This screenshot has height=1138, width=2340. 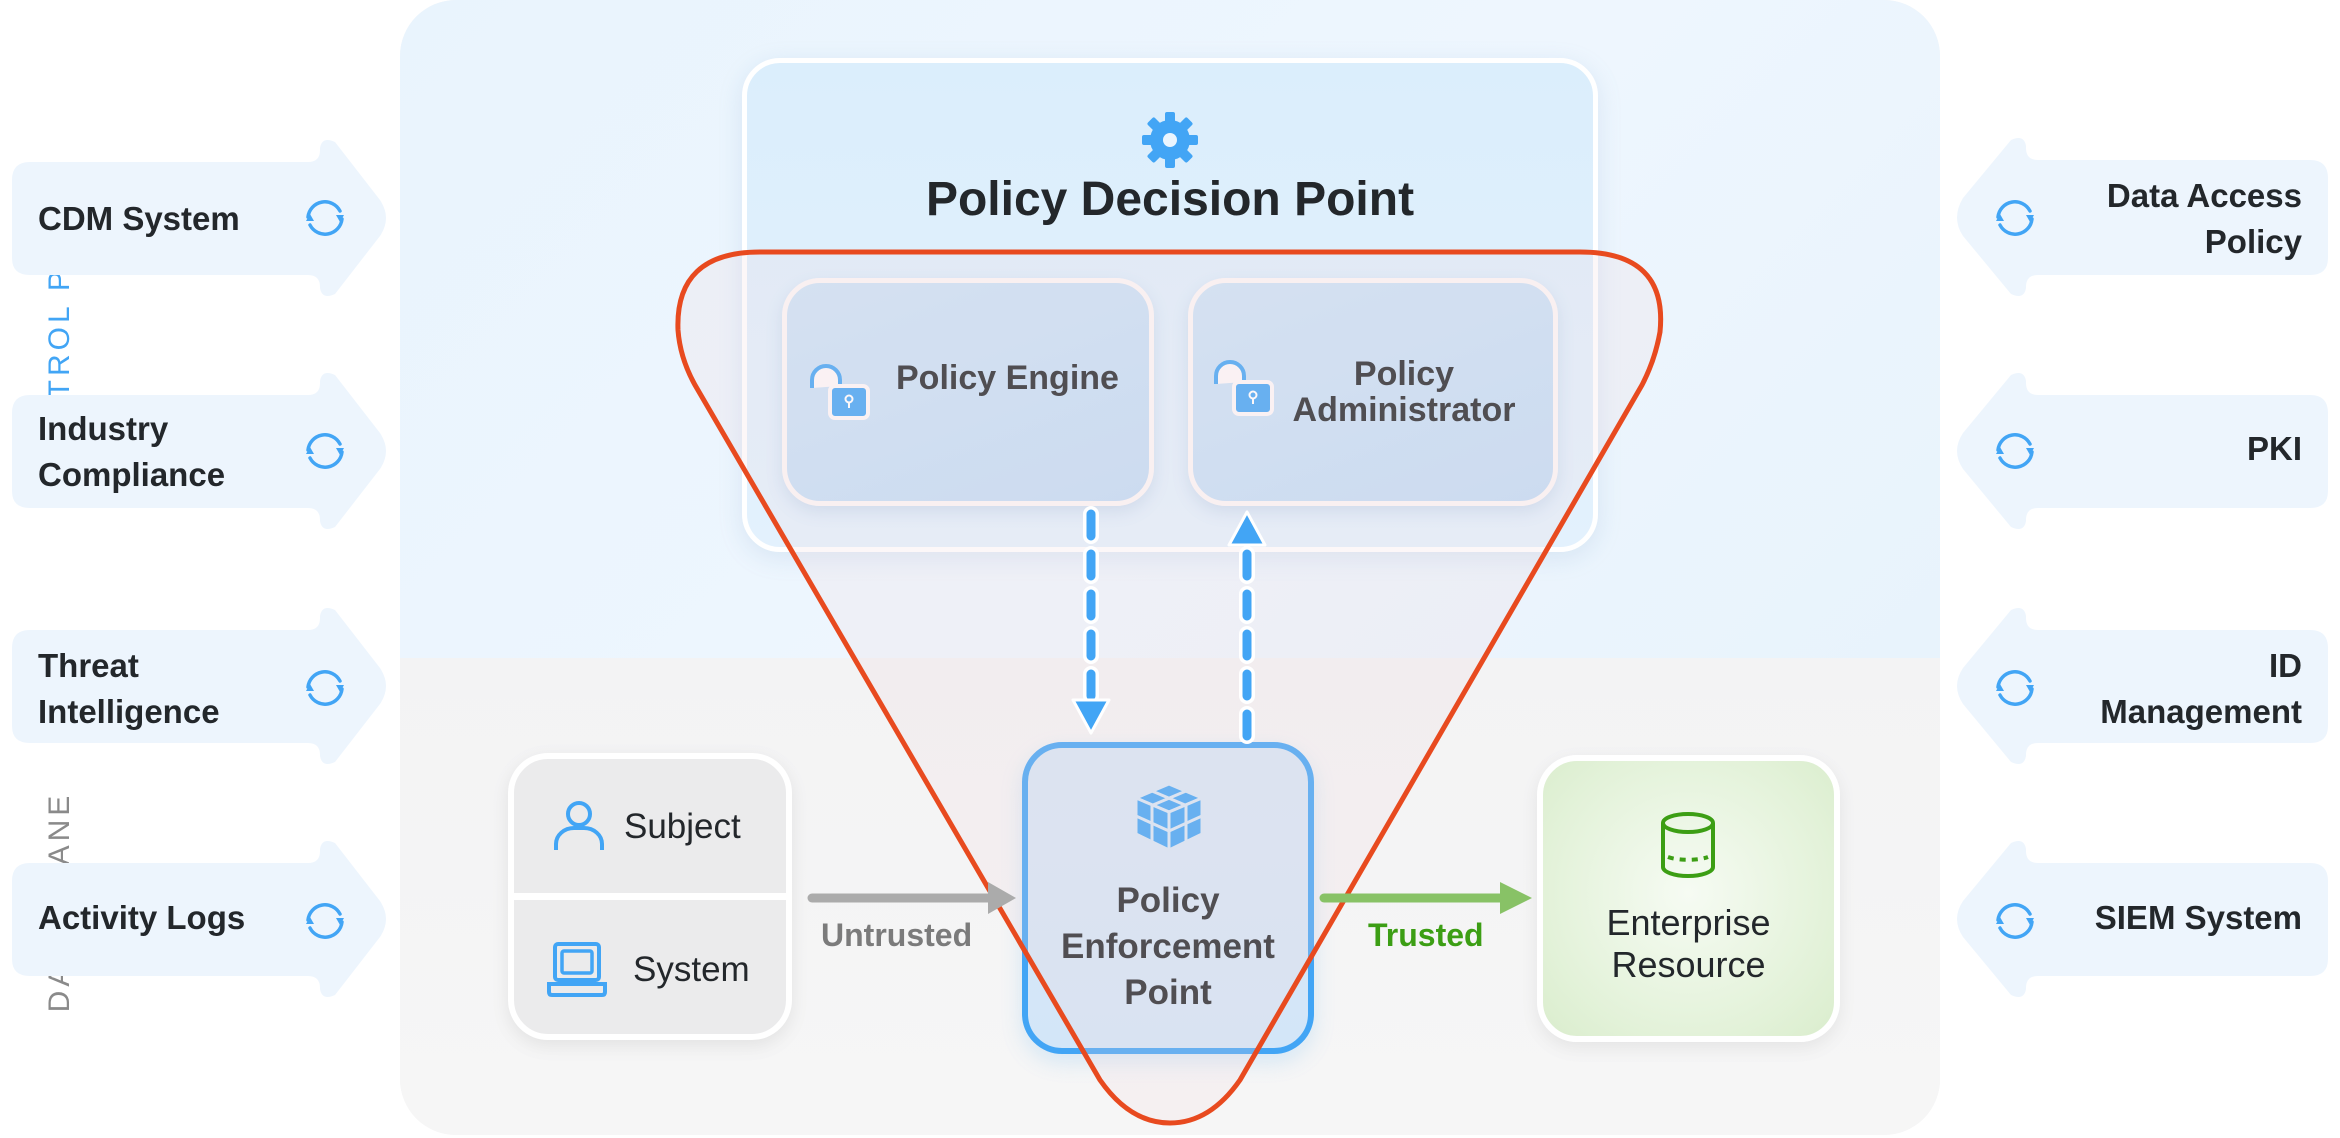 I want to click on enterprise-resource-box, so click(x=1688, y=898).